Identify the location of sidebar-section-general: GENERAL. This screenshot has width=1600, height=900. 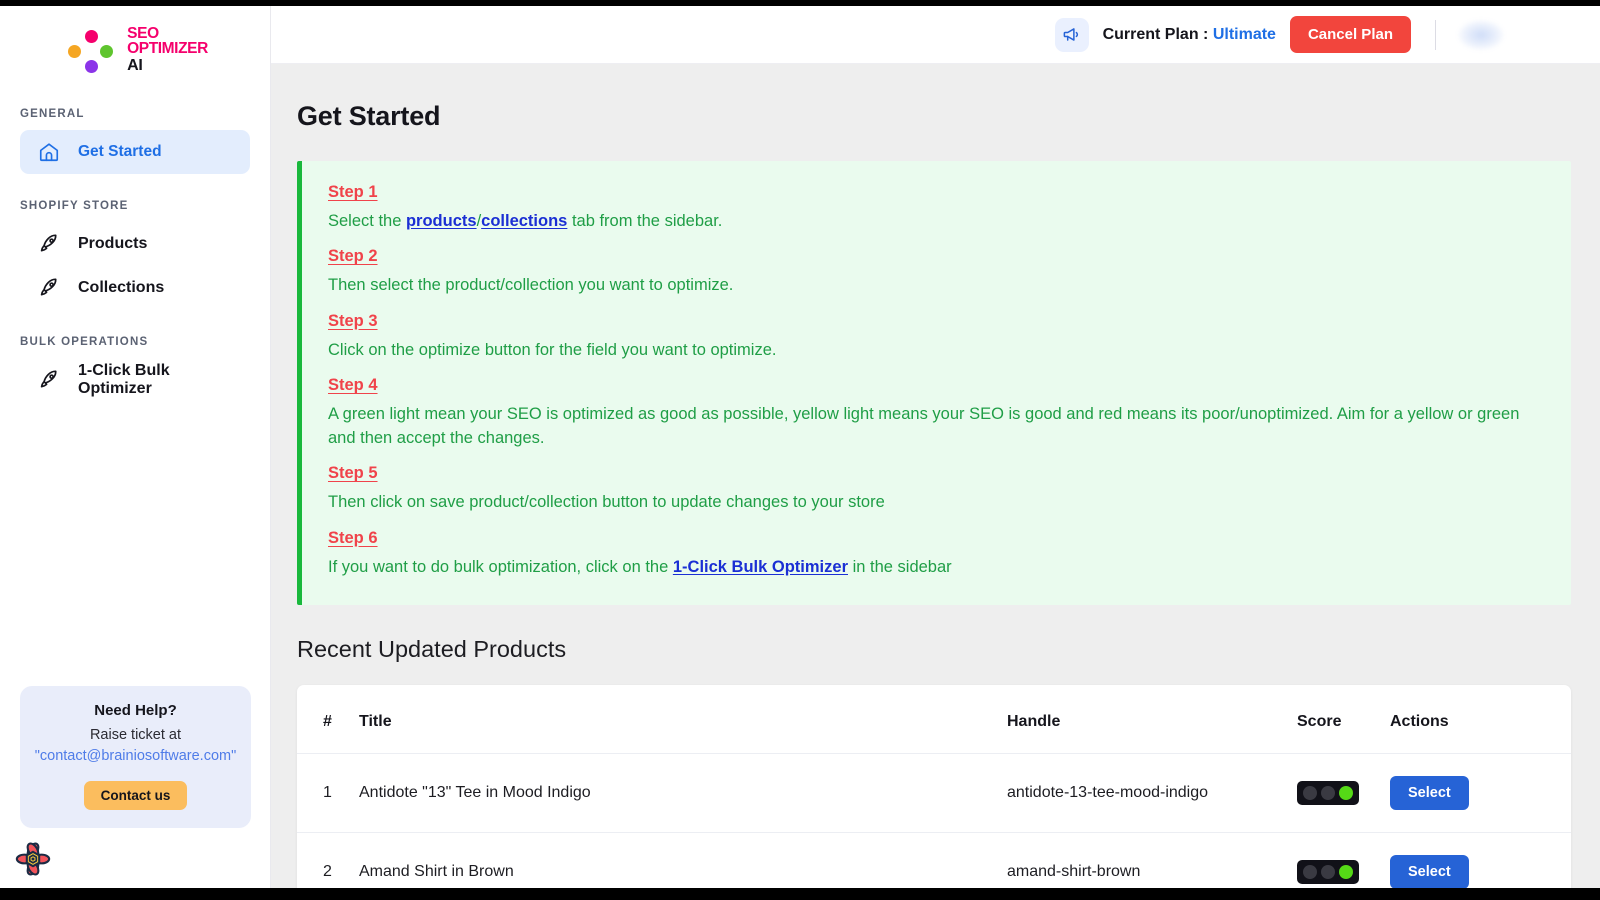
(52, 114).